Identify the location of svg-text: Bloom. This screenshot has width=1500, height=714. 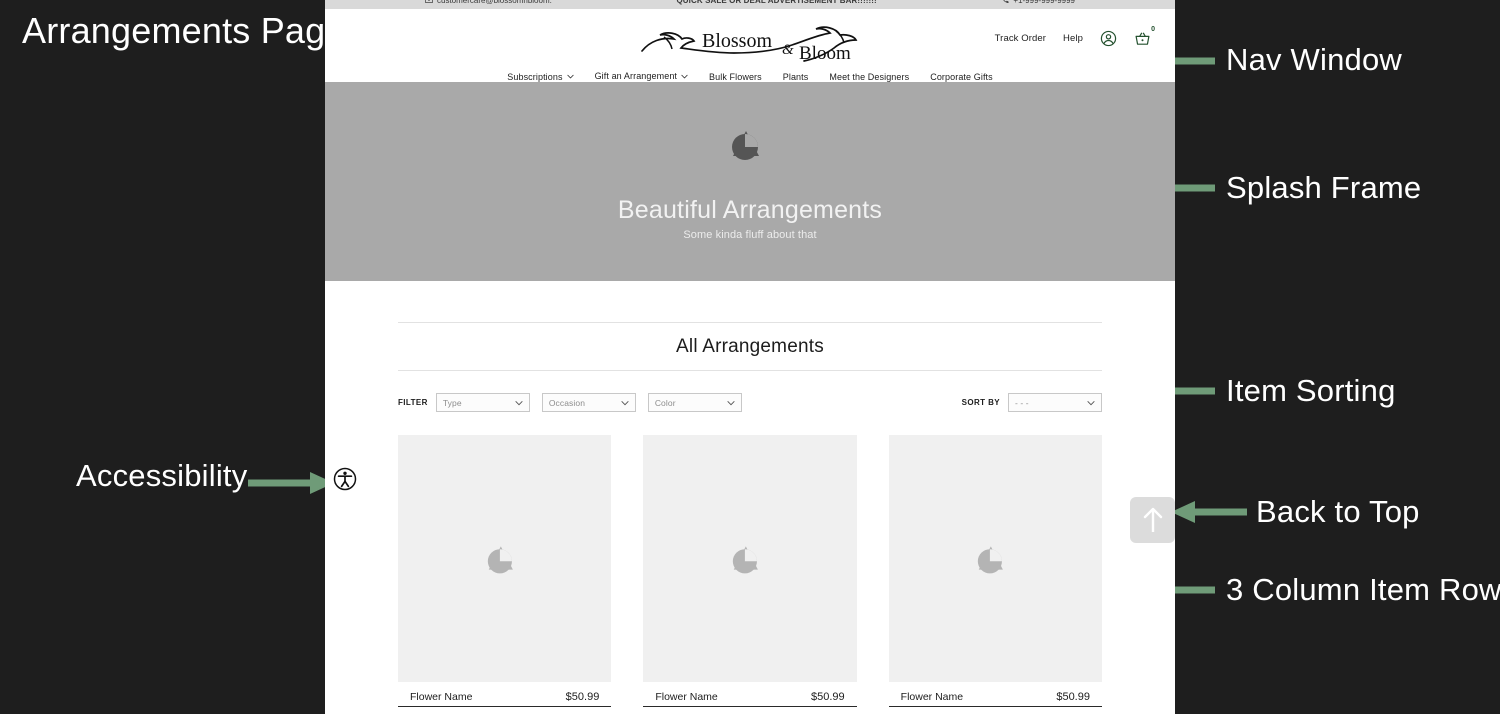
(825, 53).